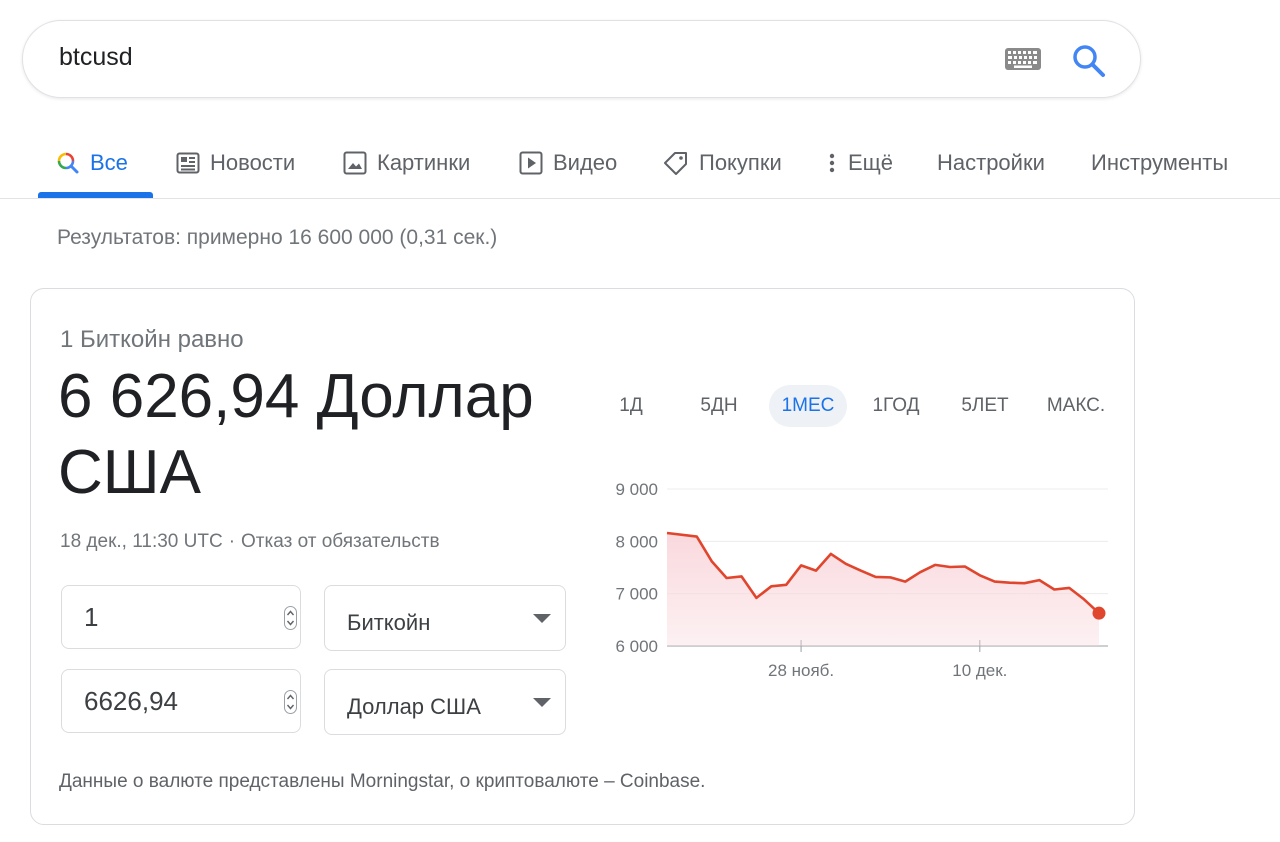 The image size is (1280, 842). I want to click on range-1d: 1Д, so click(631, 406).